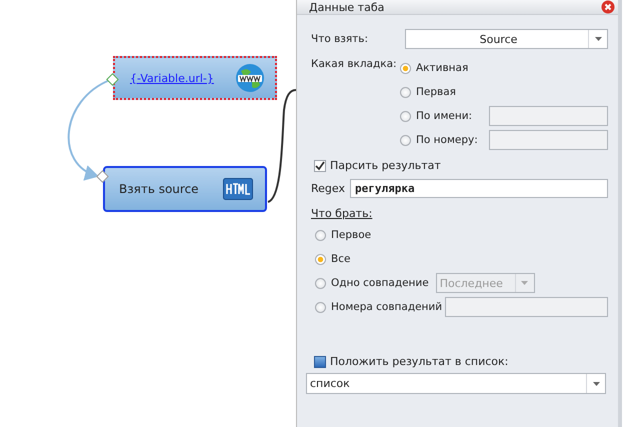 This screenshot has width=627, height=427. What do you see at coordinates (378, 307) in the screenshot?
I see `radio-button: Номера совпадений` at bounding box center [378, 307].